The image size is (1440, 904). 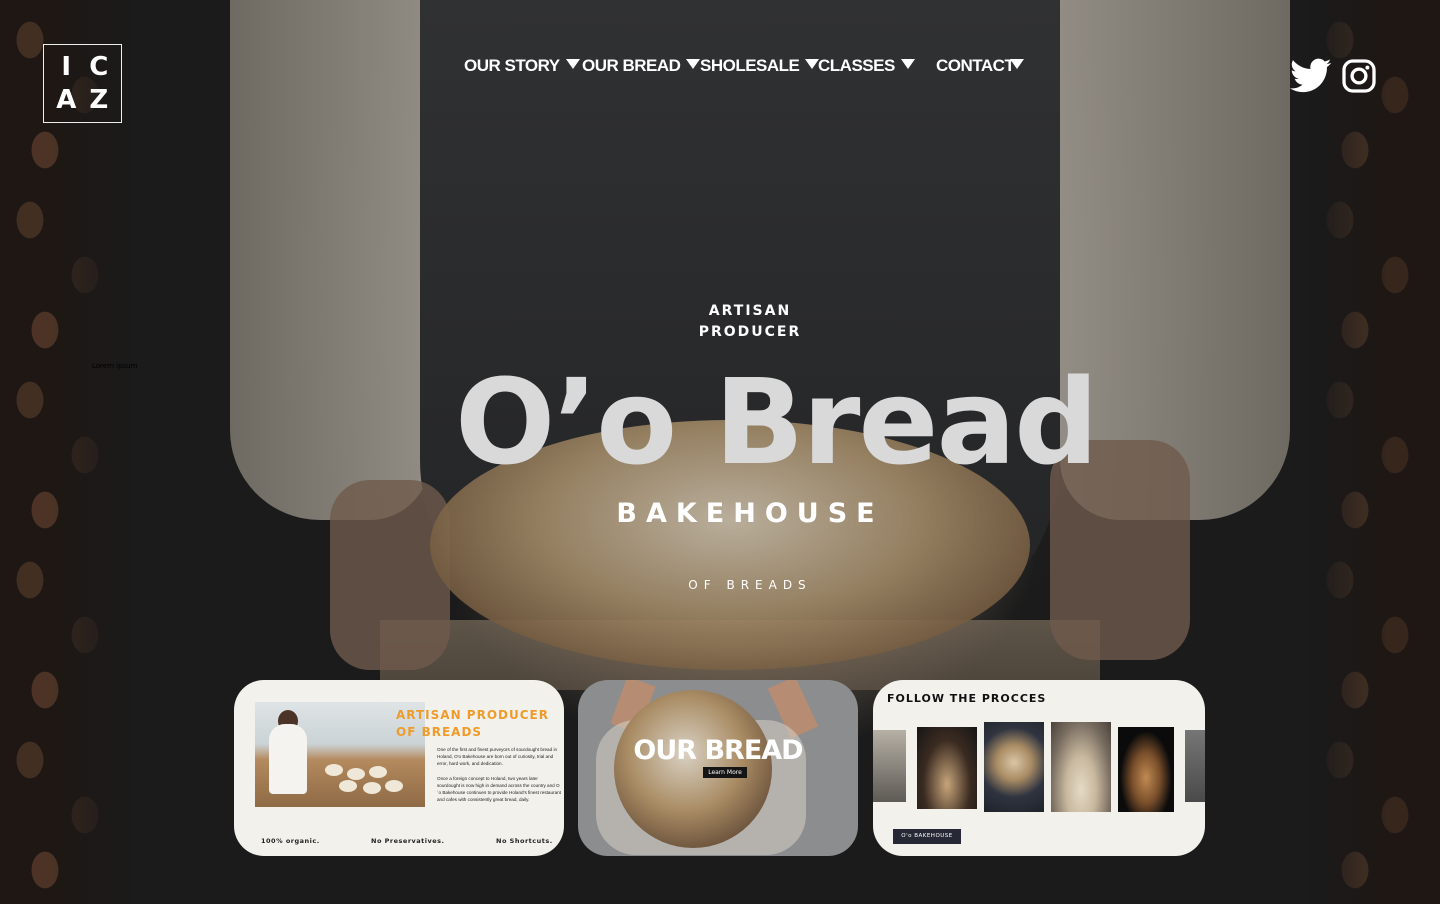 I want to click on our-bread-title: OUR BREAD, so click(x=718, y=750).